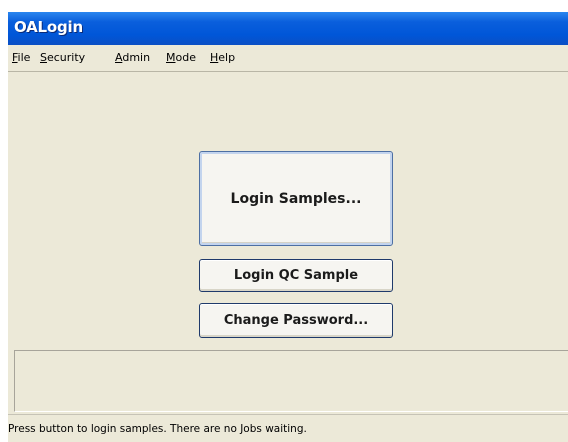  I want to click on window-title: OALogin, so click(48, 27).